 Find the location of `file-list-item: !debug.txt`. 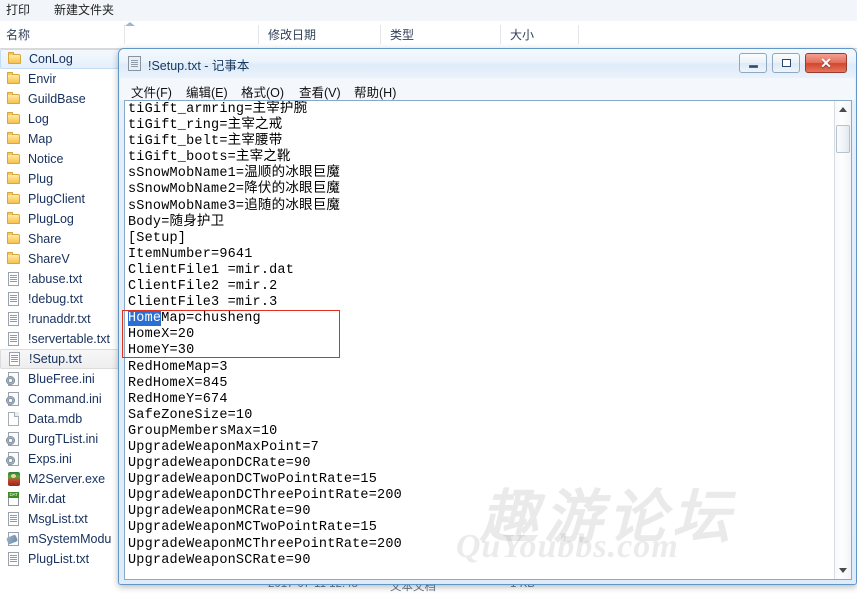

file-list-item: !debug.txt is located at coordinates (62, 299).